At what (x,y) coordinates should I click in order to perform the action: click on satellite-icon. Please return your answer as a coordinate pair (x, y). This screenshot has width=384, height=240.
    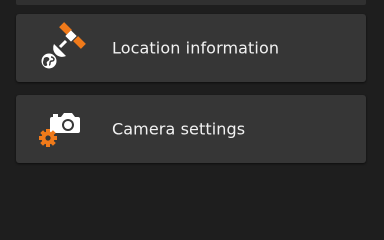
    Looking at the image, I should click on (62, 48).